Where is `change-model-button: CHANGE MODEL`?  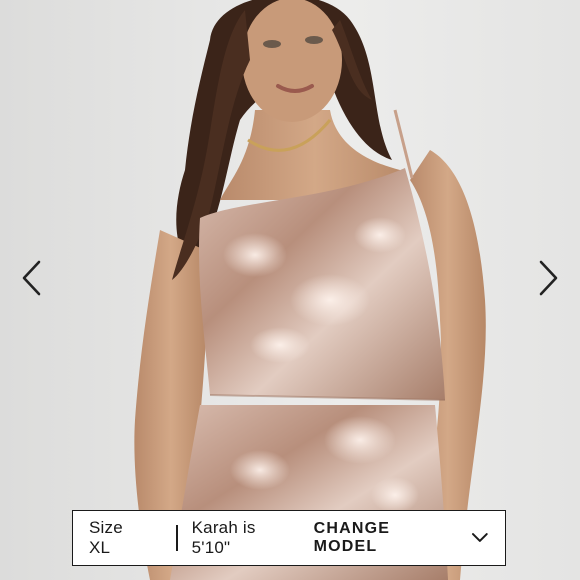
change-model-button: CHANGE MODEL is located at coordinates (401, 538).